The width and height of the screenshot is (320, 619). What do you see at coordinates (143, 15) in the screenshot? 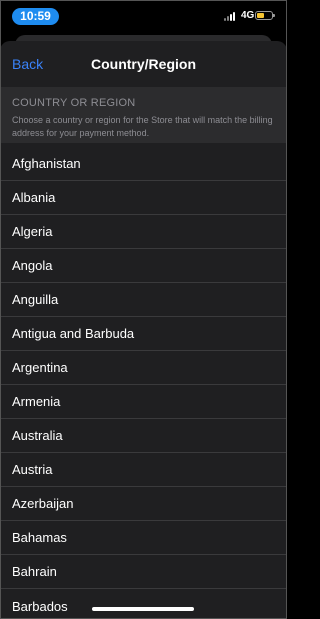
I see `status-bar: 10:59 4G` at bounding box center [143, 15].